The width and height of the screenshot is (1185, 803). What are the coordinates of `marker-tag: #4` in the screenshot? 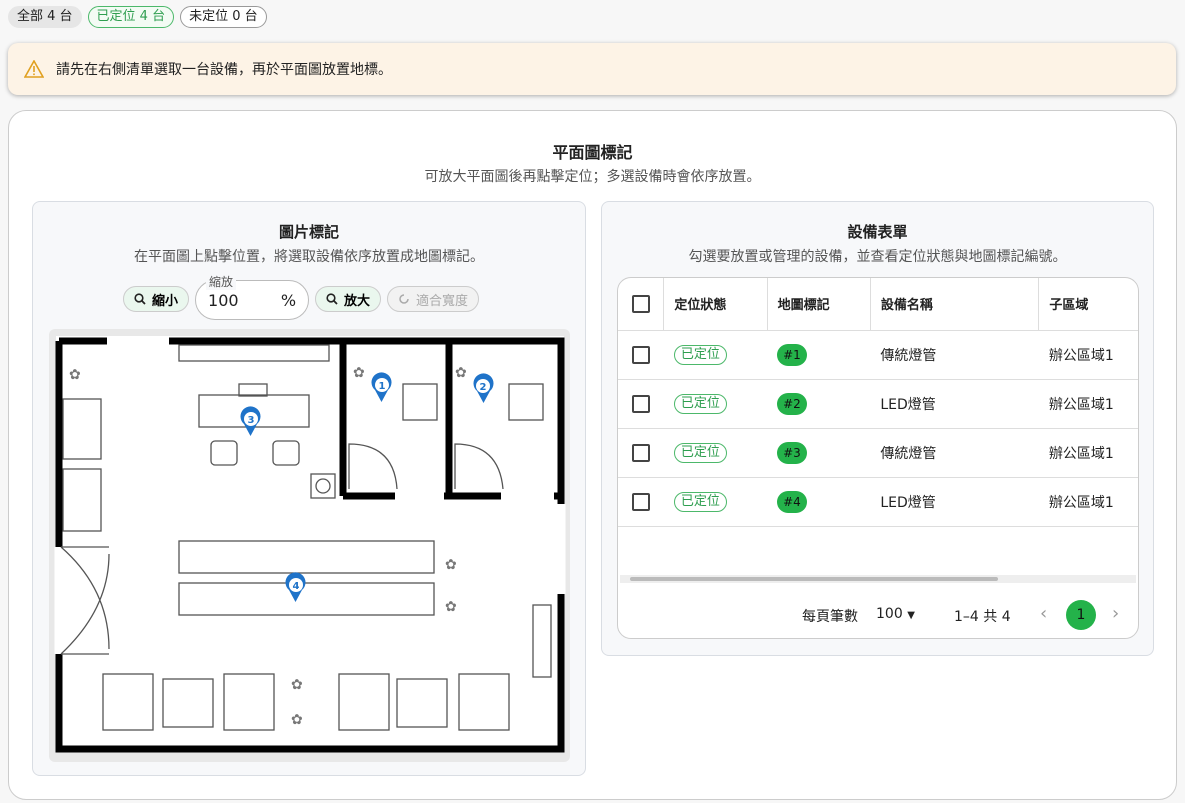 It's located at (792, 501).